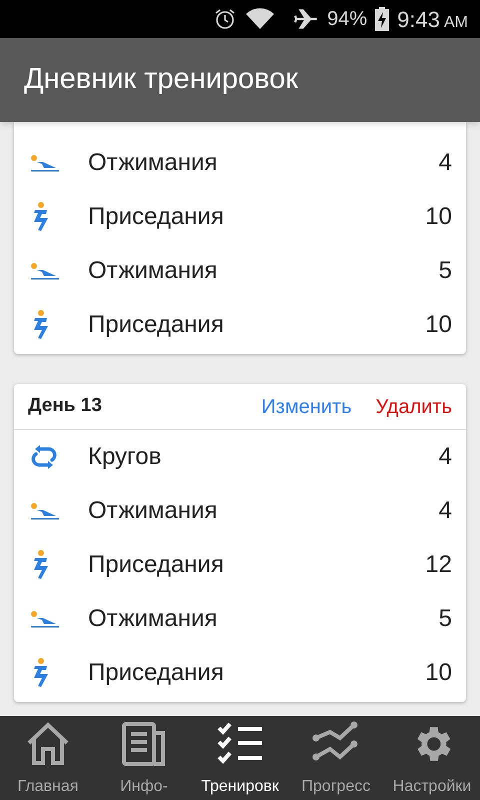  Describe the element at coordinates (65, 406) in the screenshot. I see `day-title: День 13` at that location.